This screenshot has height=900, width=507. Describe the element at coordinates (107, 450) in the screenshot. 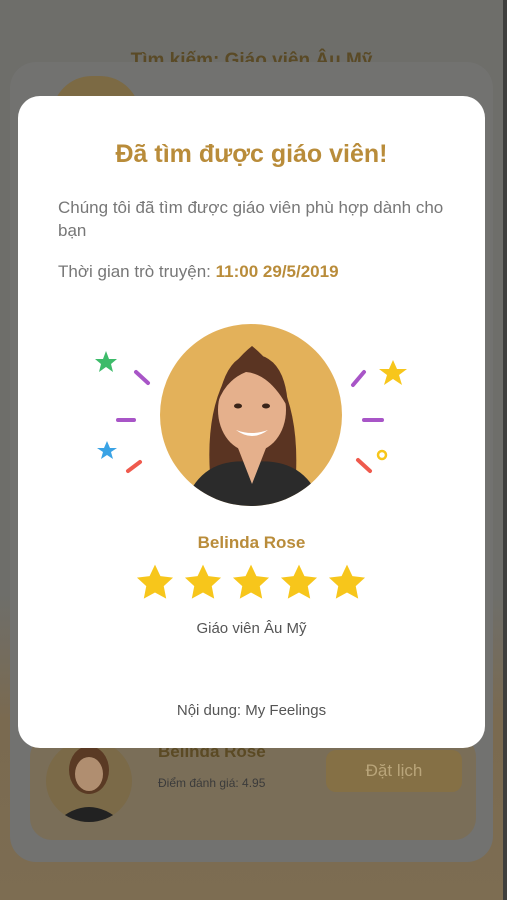

I see `blue-star-icon` at that location.